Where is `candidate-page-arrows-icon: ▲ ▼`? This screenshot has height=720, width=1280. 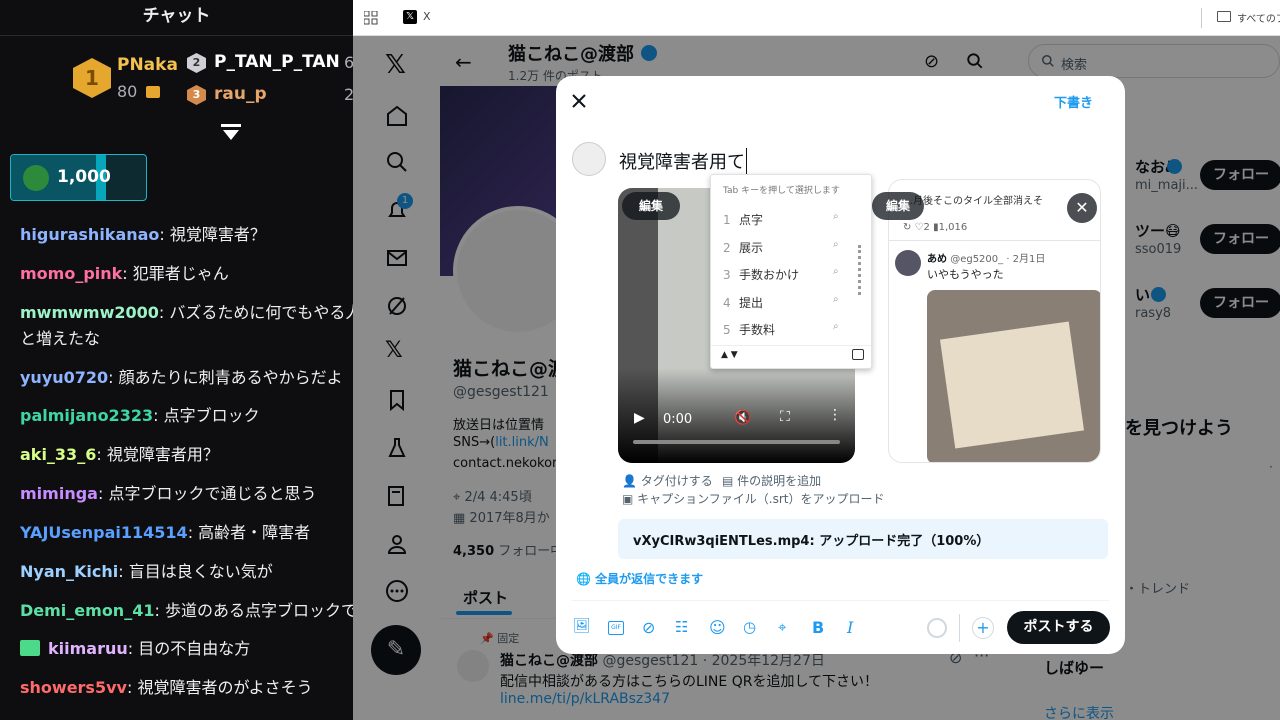 candidate-page-arrows-icon: ▲ ▼ is located at coordinates (729, 355).